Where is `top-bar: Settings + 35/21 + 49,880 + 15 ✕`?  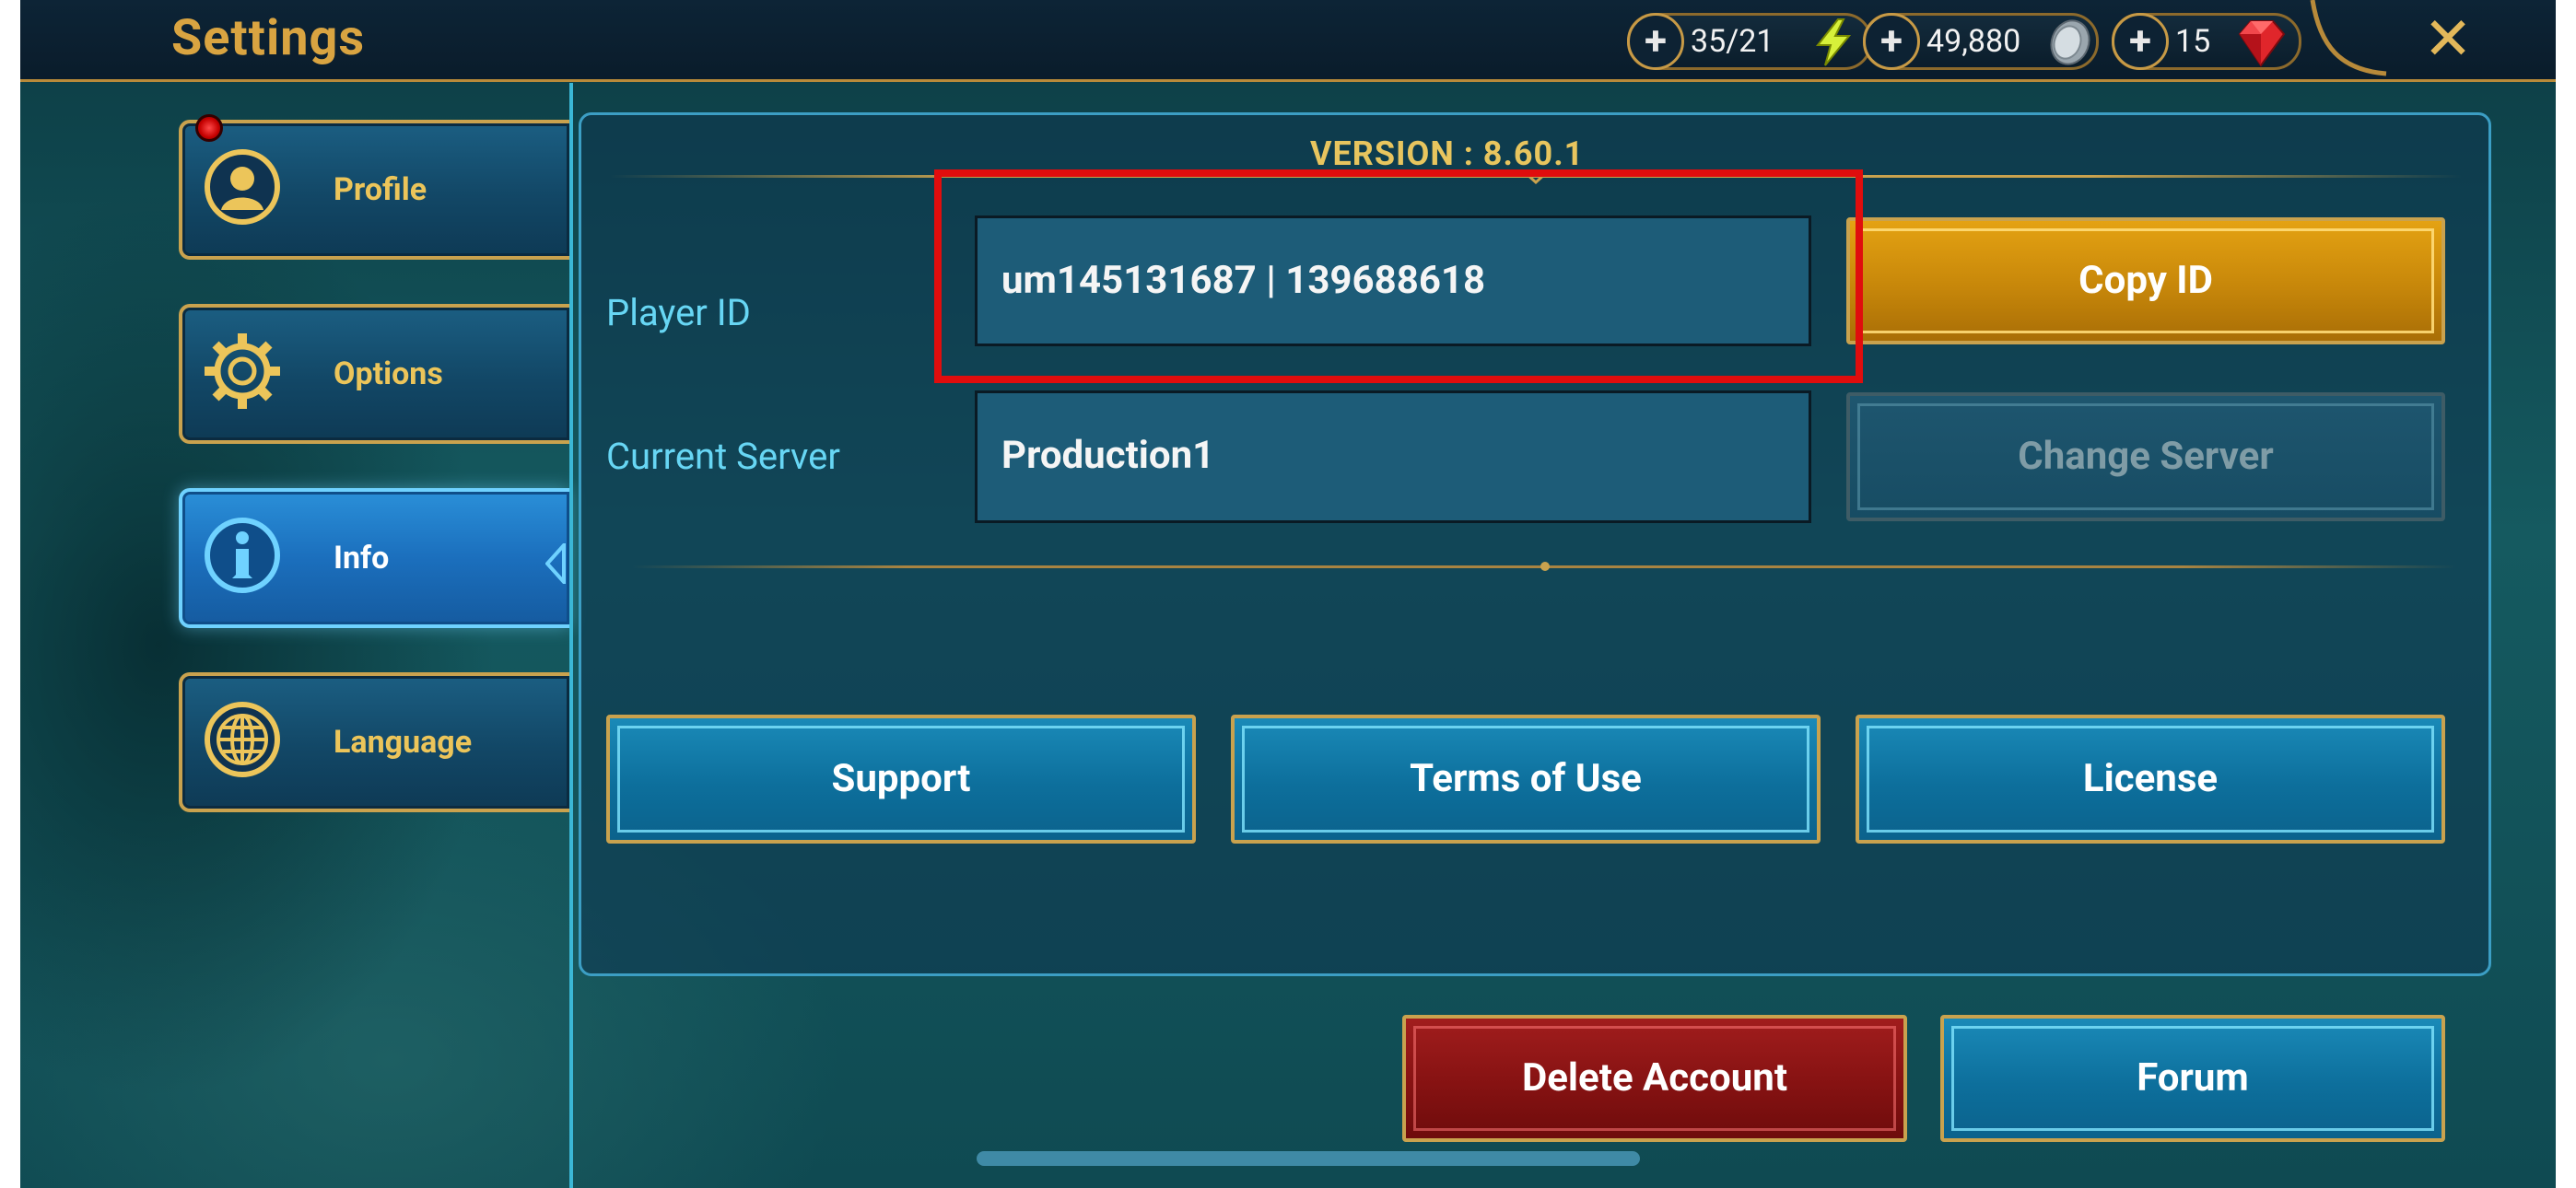
top-bar: Settings + 35/21 + 49,880 + 15 ✕ is located at coordinates (1288, 41).